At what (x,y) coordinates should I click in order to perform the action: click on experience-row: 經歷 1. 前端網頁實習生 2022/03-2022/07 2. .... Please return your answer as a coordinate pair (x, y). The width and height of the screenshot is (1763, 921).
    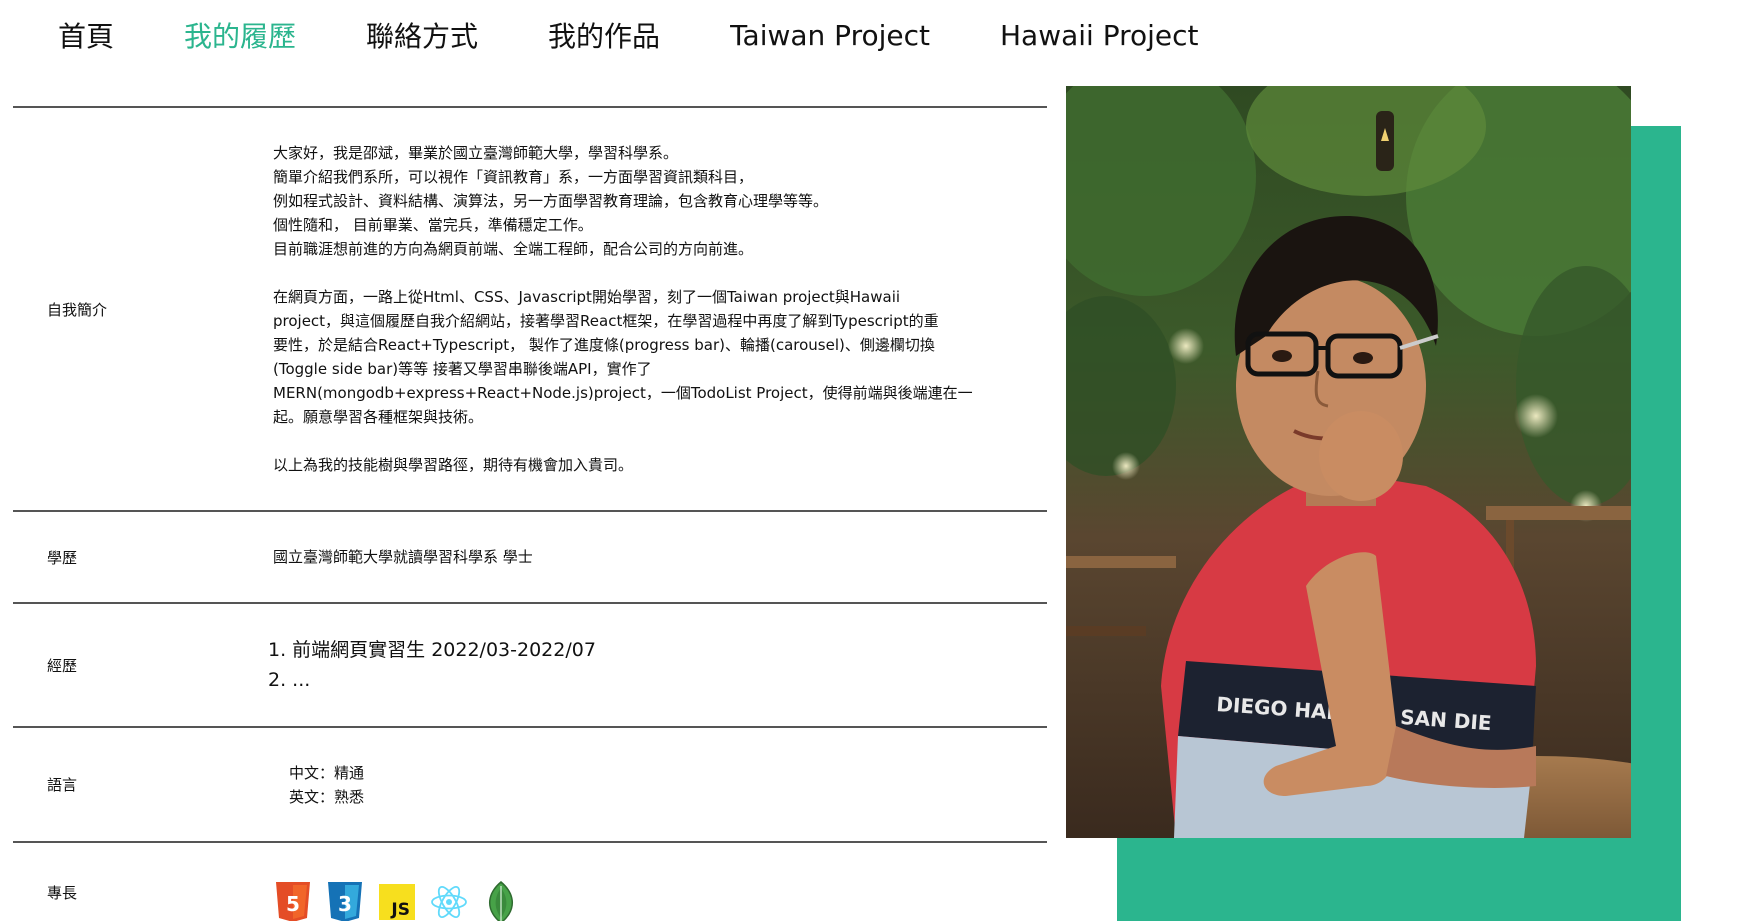
    Looking at the image, I should click on (530, 664).